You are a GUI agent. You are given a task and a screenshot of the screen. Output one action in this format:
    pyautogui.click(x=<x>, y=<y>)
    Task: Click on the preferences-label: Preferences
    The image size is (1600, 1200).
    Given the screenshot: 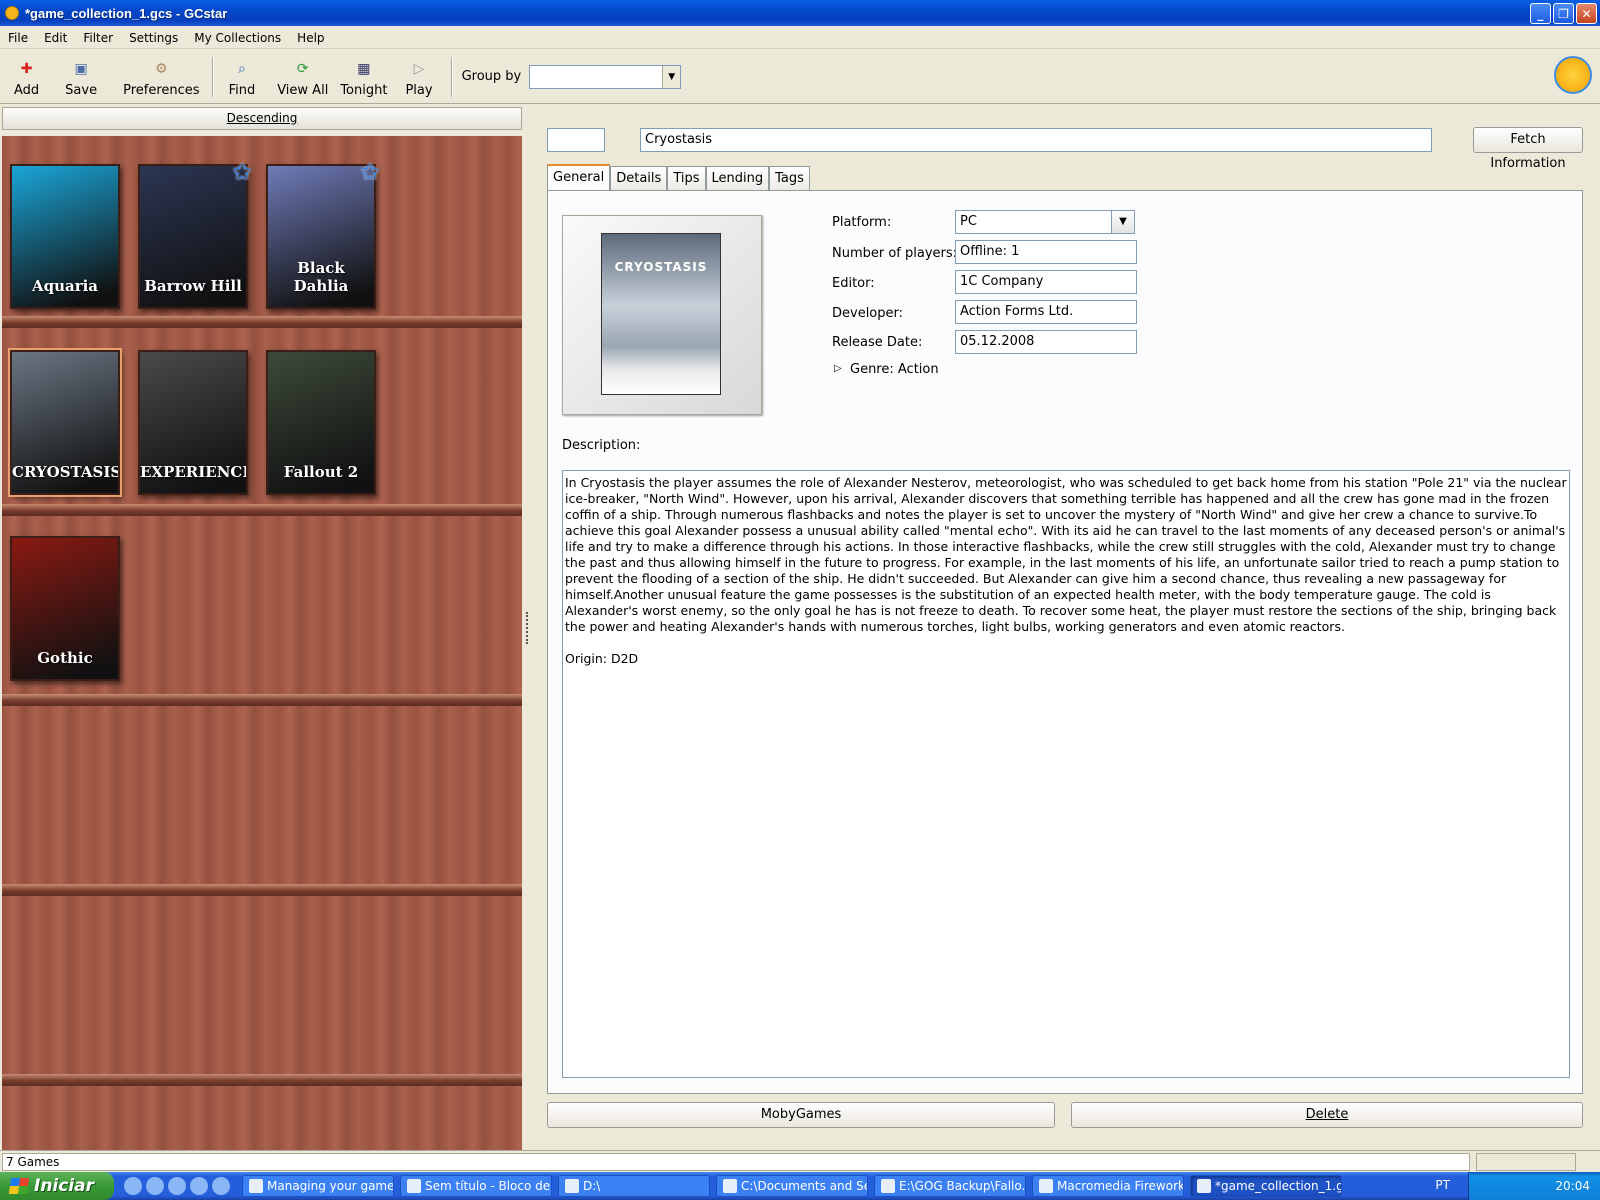 What is the action you would take?
    pyautogui.click(x=161, y=90)
    